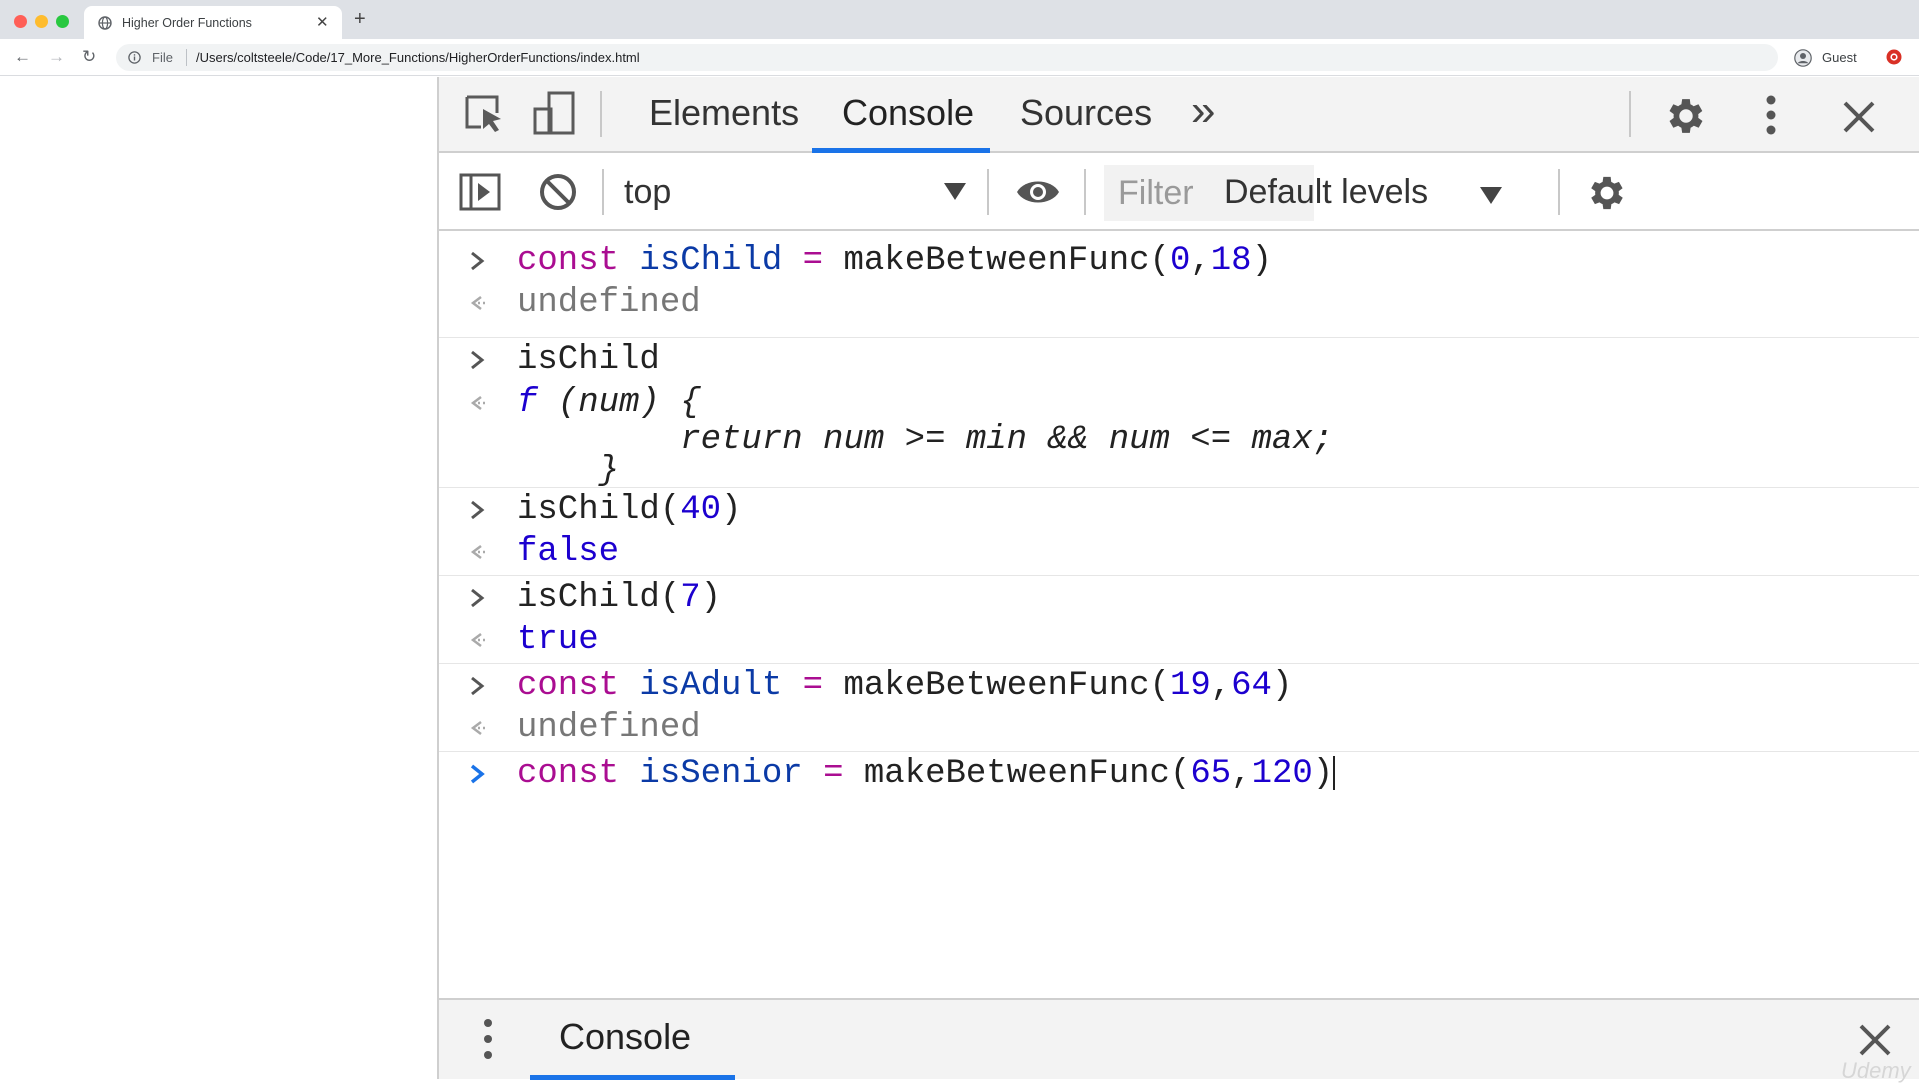  I want to click on device-toolbar-icon, so click(554, 114).